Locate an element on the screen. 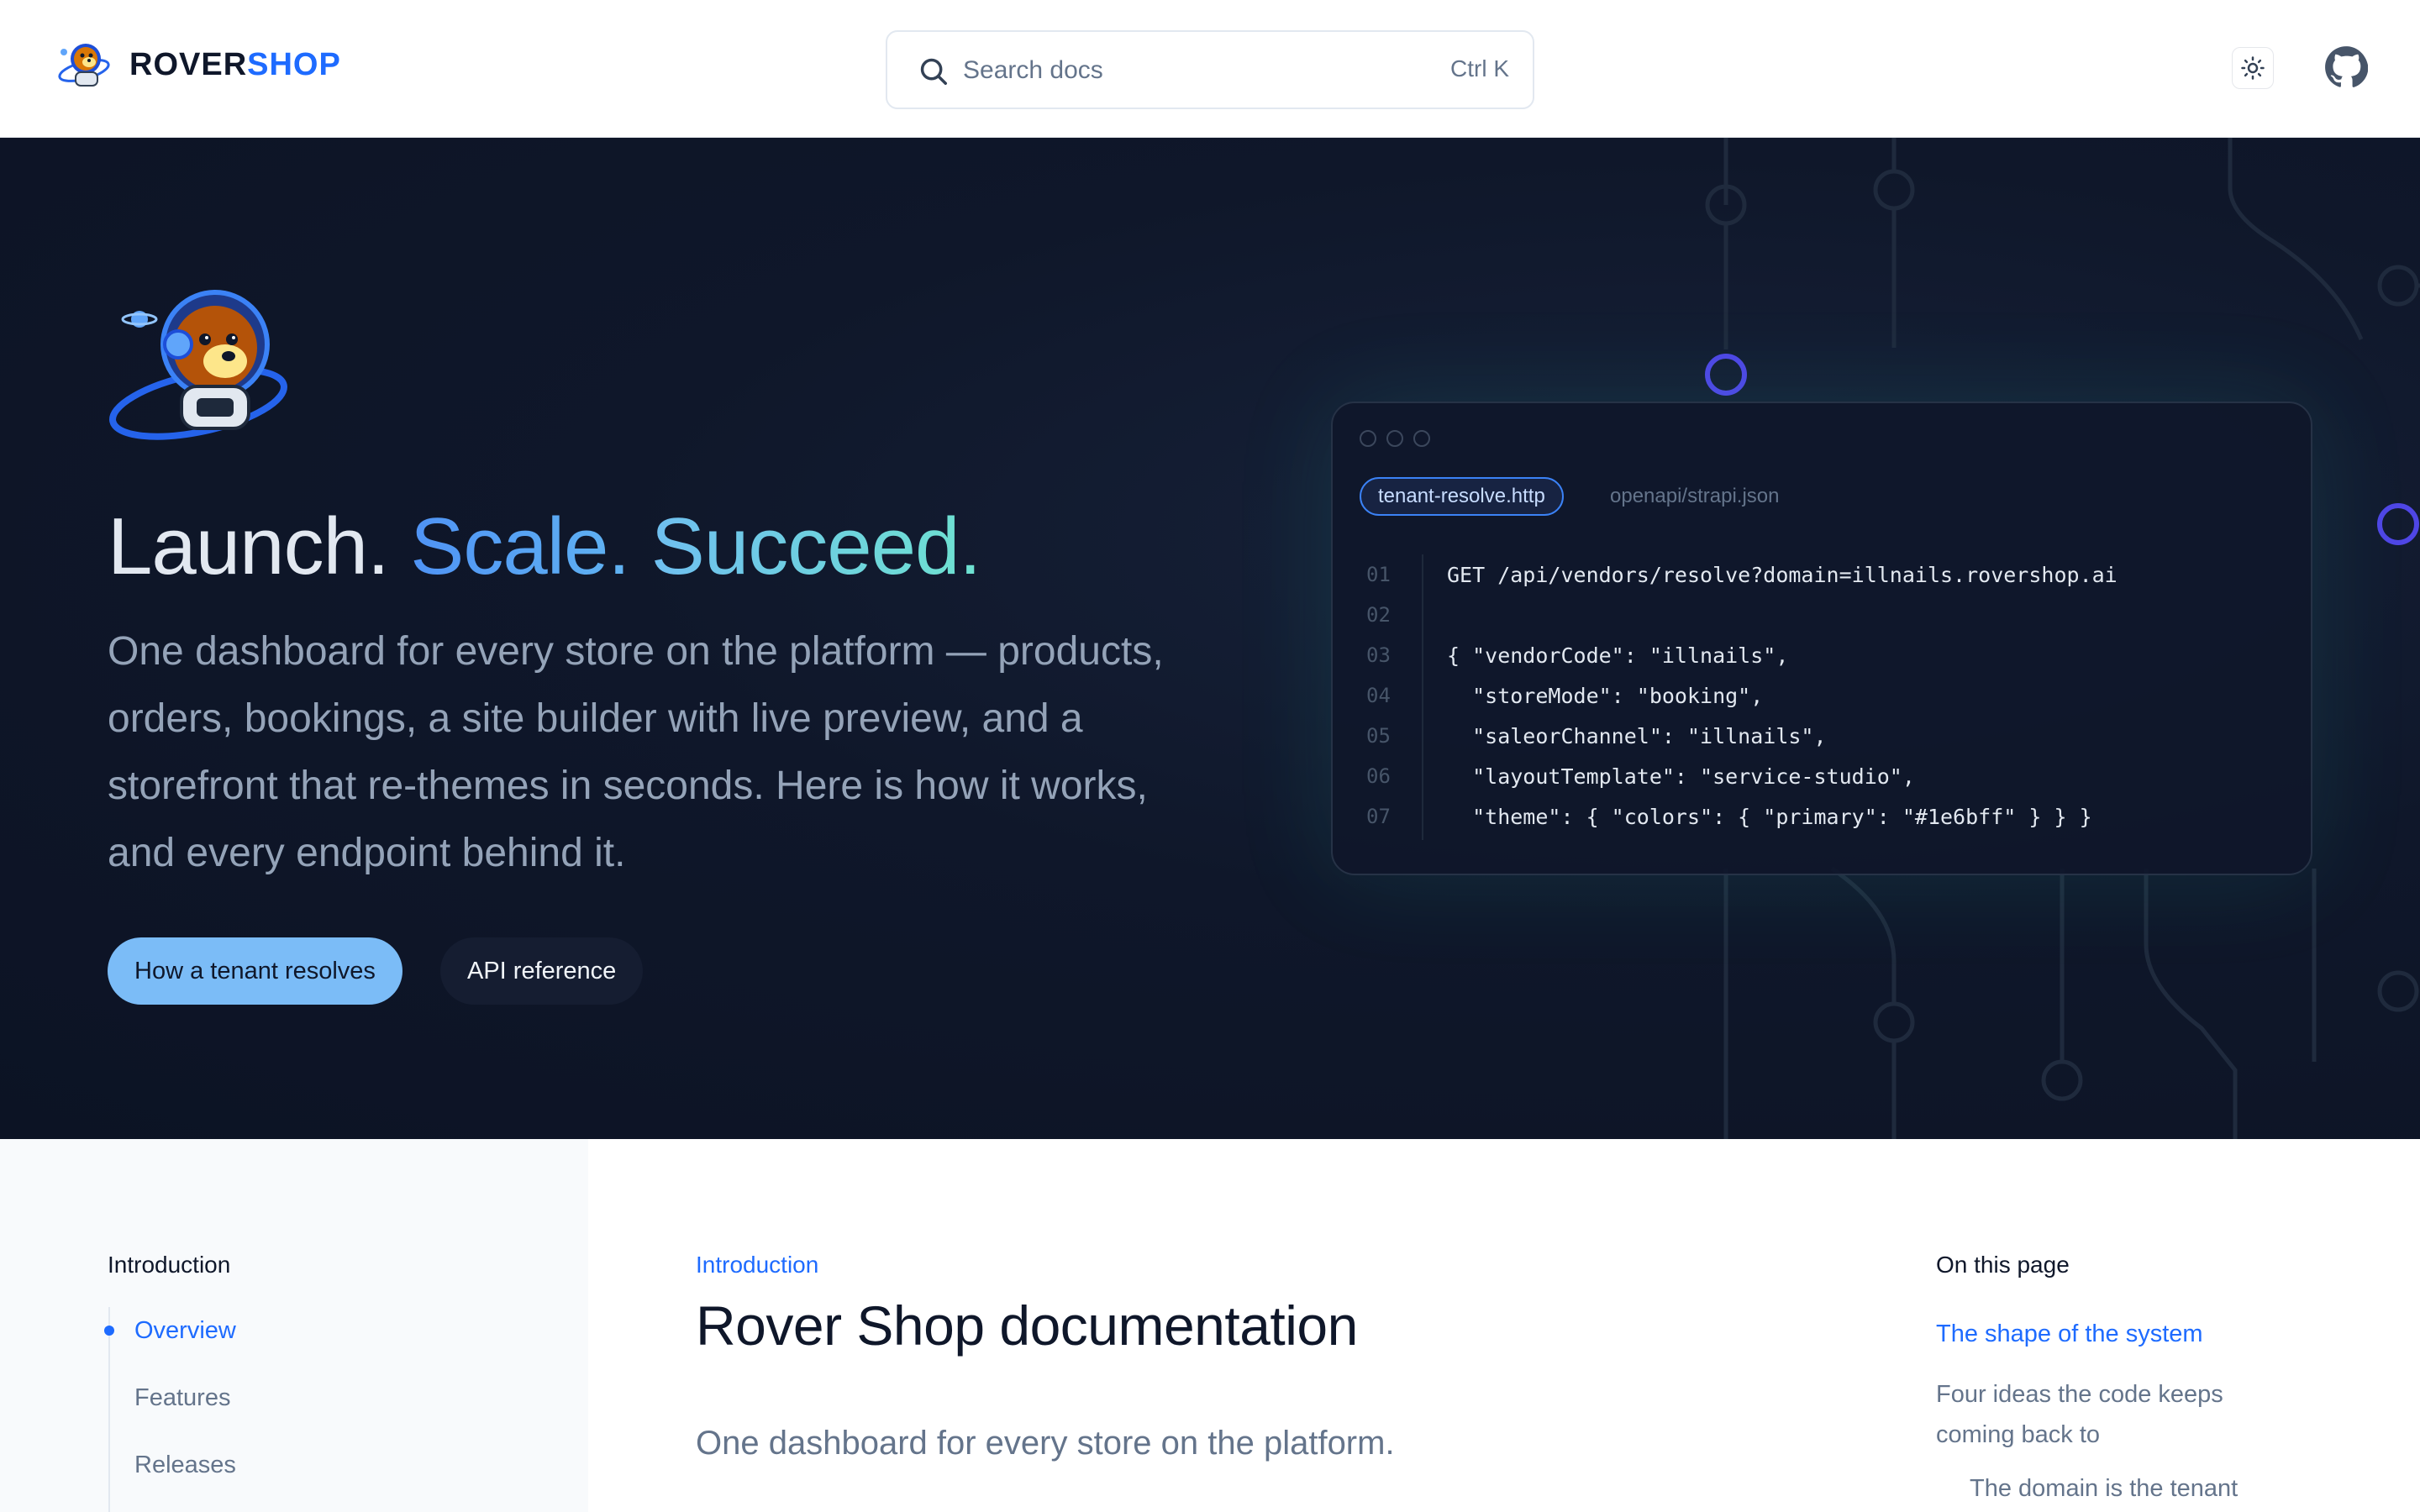 The image size is (2420, 1512). github-link is located at coordinates (2346, 67).